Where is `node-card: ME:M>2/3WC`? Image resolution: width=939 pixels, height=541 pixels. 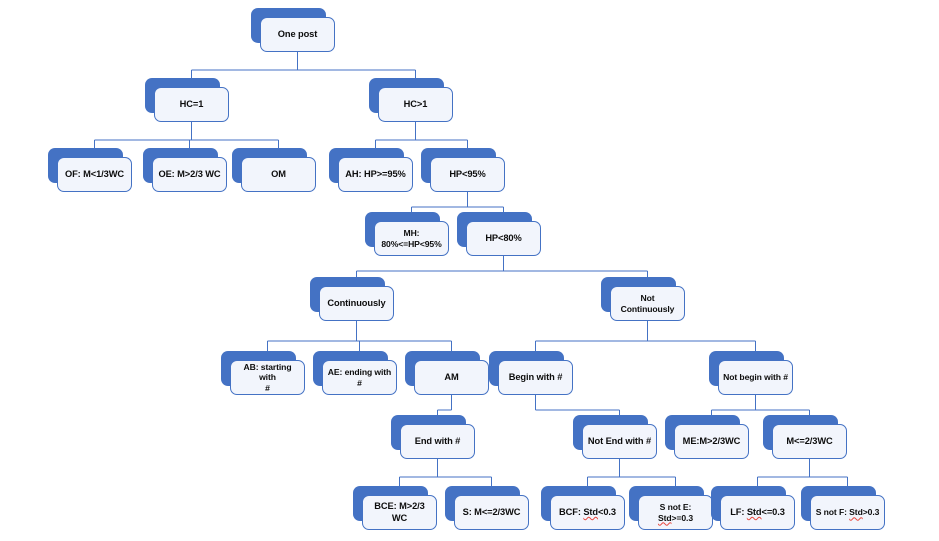 node-card: ME:M>2/3WC is located at coordinates (711, 441).